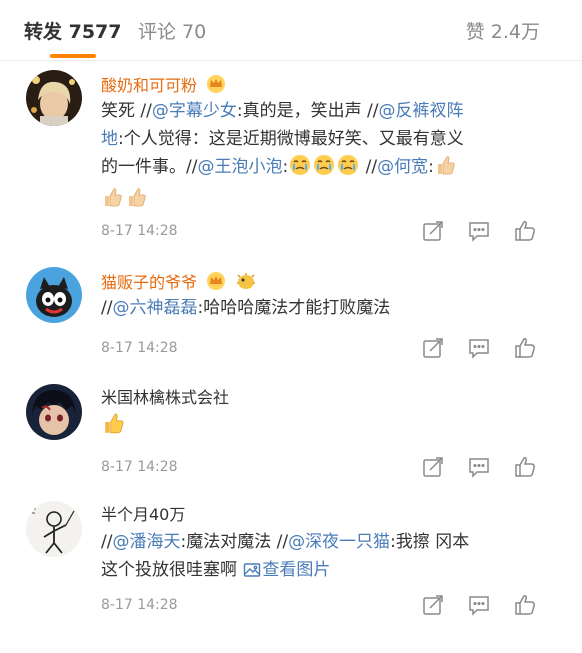 This screenshot has height=653, width=582. Describe the element at coordinates (73, 32) in the screenshot. I see `tab-repost: 转发 7577` at that location.